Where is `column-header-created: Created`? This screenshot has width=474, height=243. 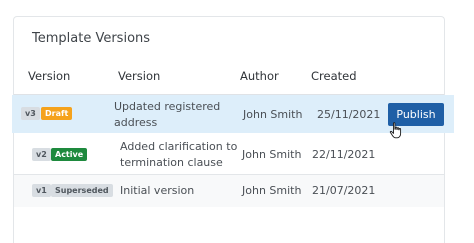
column-header-created: Created is located at coordinates (334, 76).